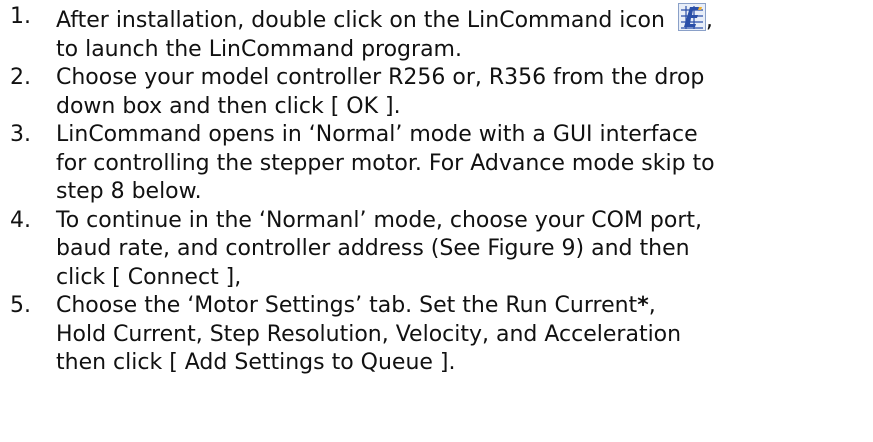 Image resolution: width=873 pixels, height=442 pixels. What do you see at coordinates (691, 17) in the screenshot?
I see `lincommand-icon` at bounding box center [691, 17].